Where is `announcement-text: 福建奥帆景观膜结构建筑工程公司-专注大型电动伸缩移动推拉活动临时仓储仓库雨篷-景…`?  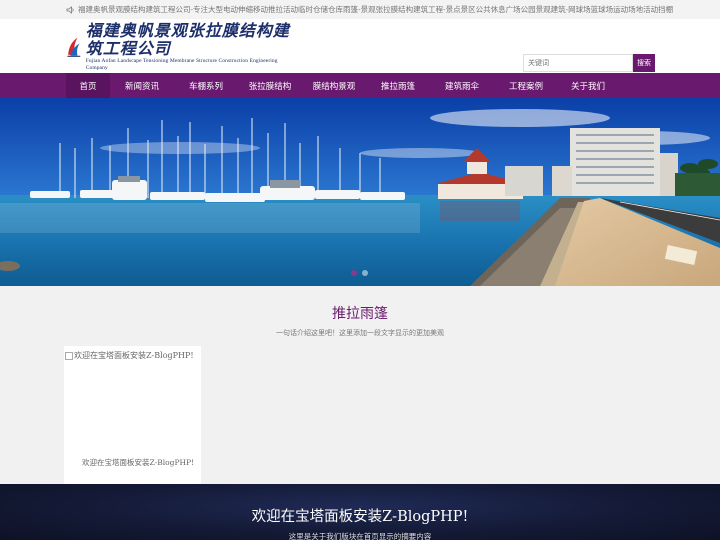
announcement-text: 福建奥帆景观膜结构建筑工程公司-专注大型电动伸缩移动推拉活动临时仓储仓库雨篷-景… is located at coordinates (376, 9).